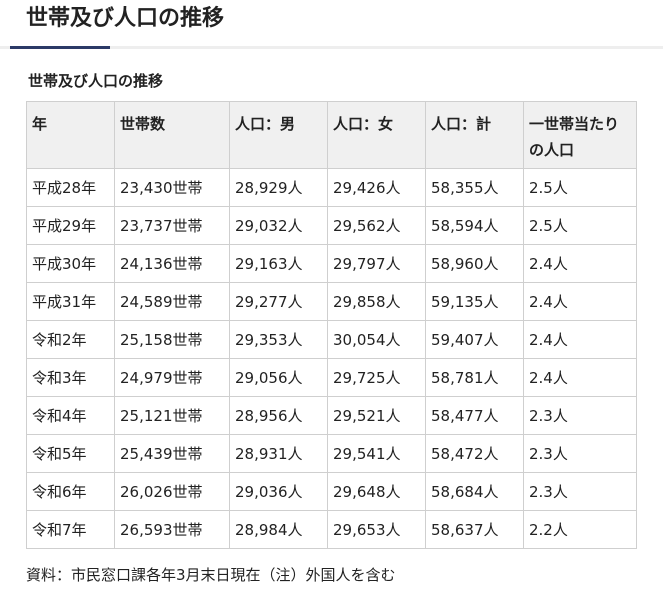 The image size is (663, 596). Describe the element at coordinates (278, 453) in the screenshot. I see `cell-male: 28,931人` at that location.